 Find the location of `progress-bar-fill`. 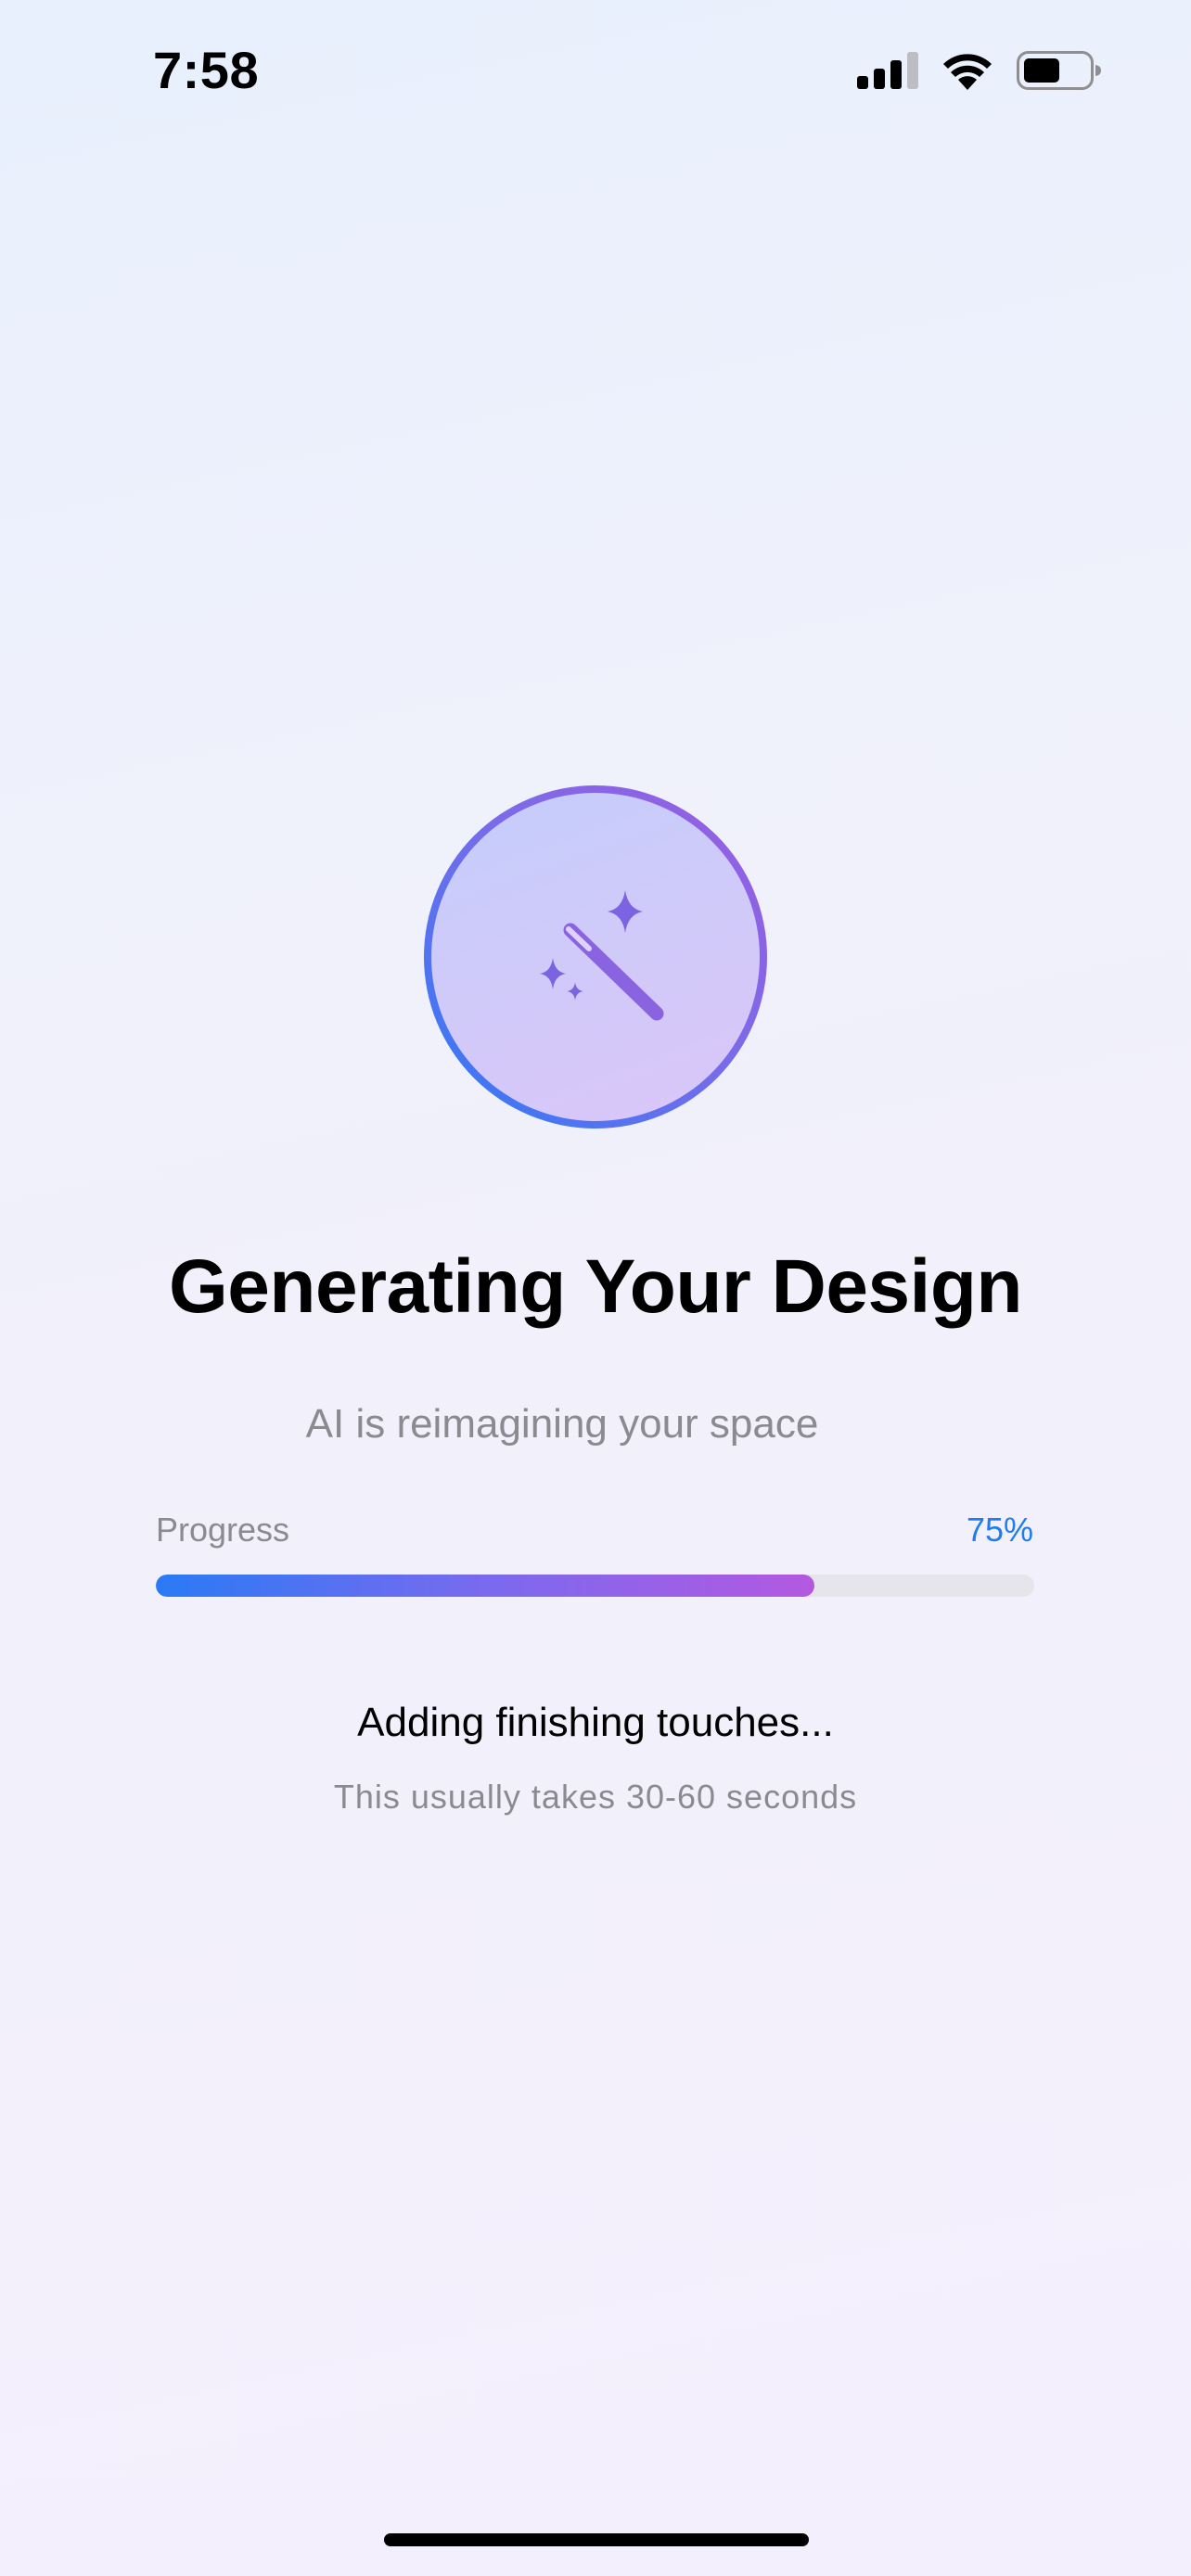

progress-bar-fill is located at coordinates (486, 1586).